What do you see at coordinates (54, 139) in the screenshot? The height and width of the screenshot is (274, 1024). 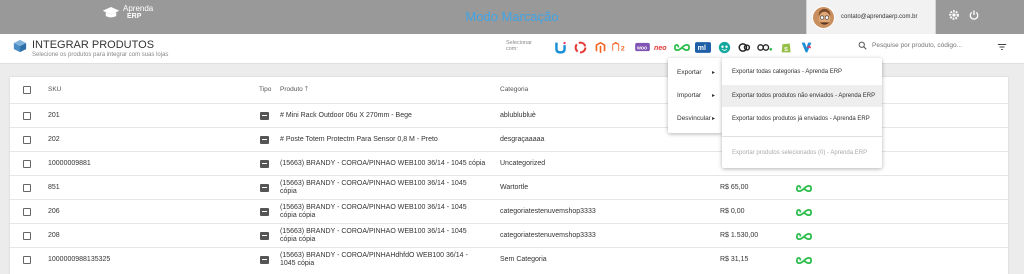 I see `row-sku: 202` at bounding box center [54, 139].